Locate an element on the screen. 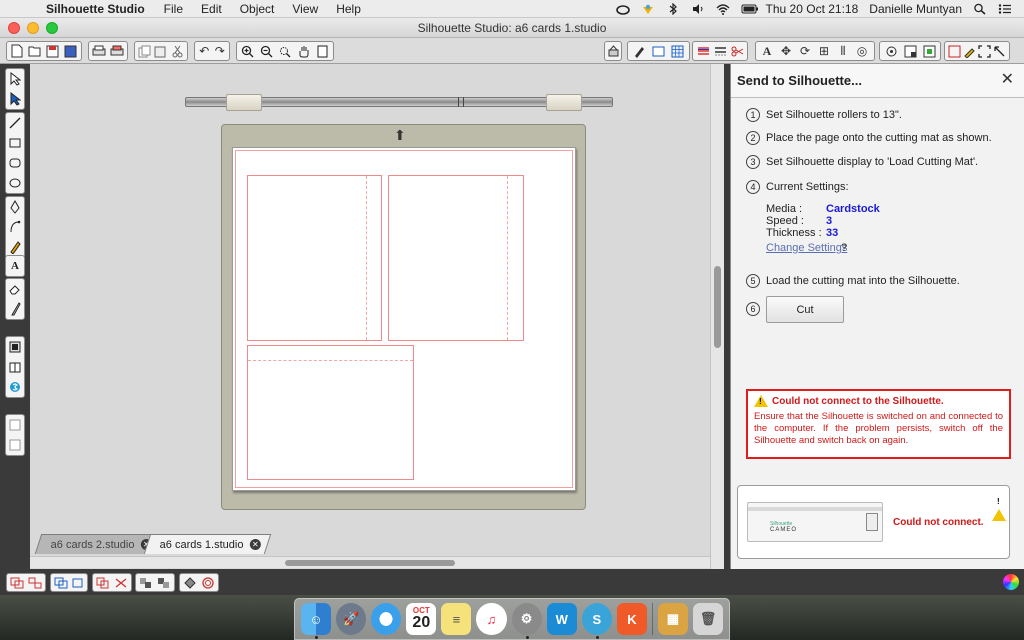 The image size is (1024, 640). close-panel-icon: ✕ is located at coordinates (1007, 80).